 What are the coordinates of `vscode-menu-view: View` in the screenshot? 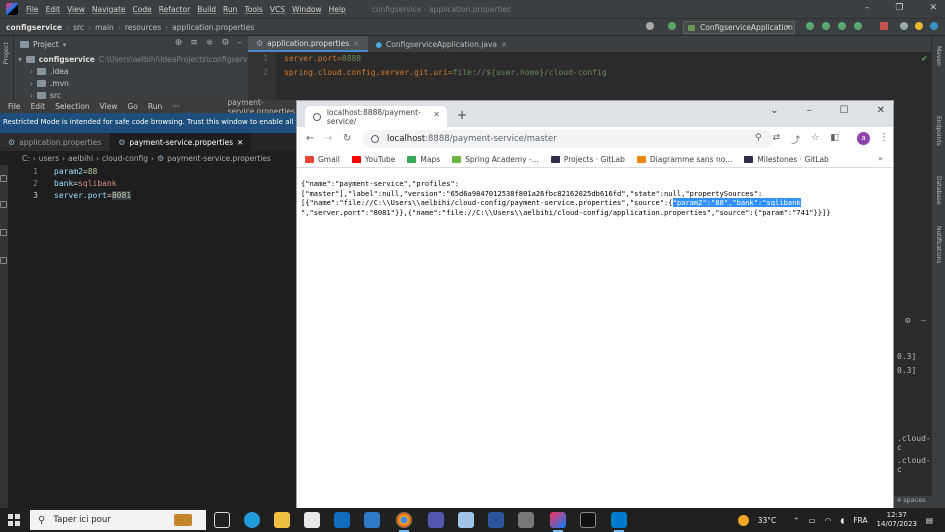 It's located at (109, 106).